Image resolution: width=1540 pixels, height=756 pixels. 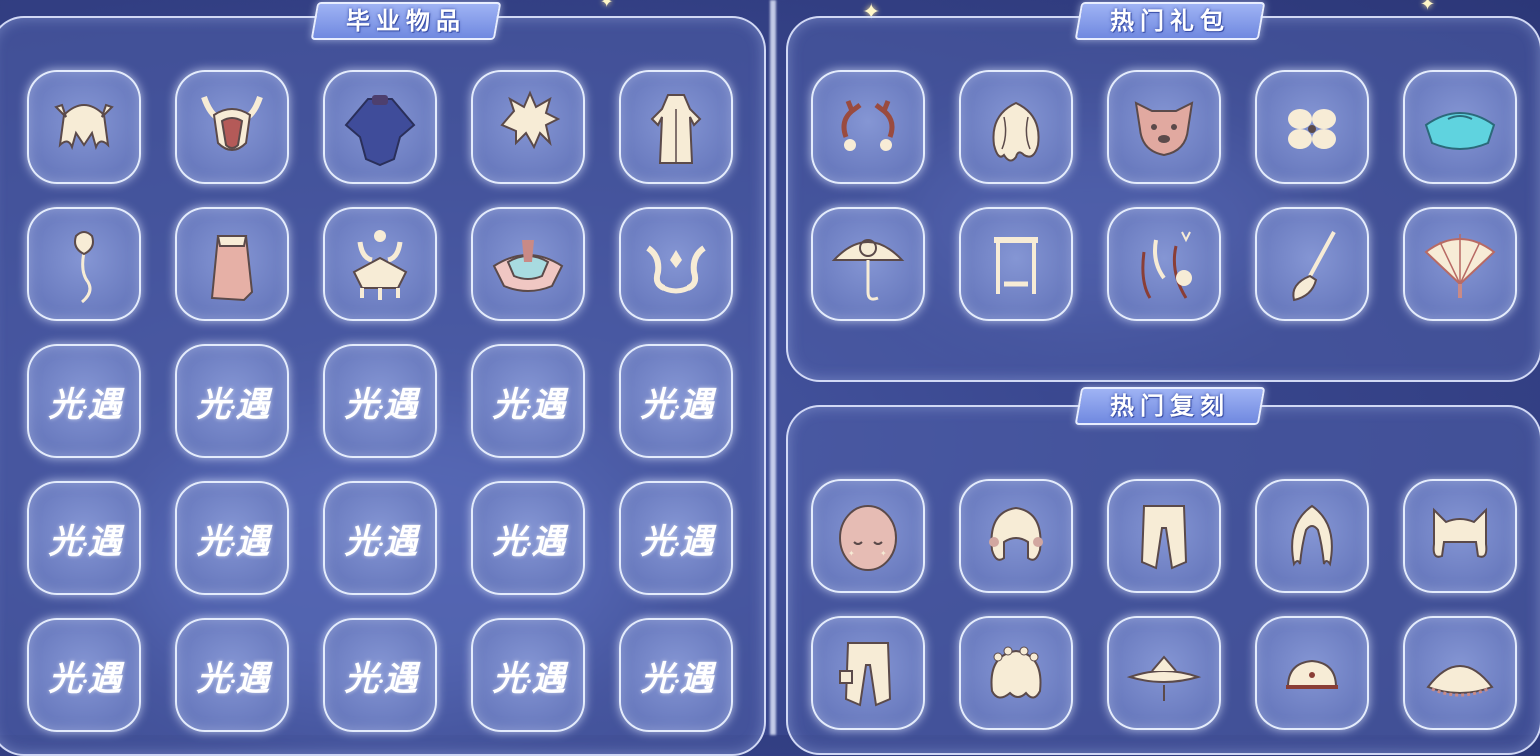 I want to click on flower-hairpin-icon, so click(x=1312, y=129).